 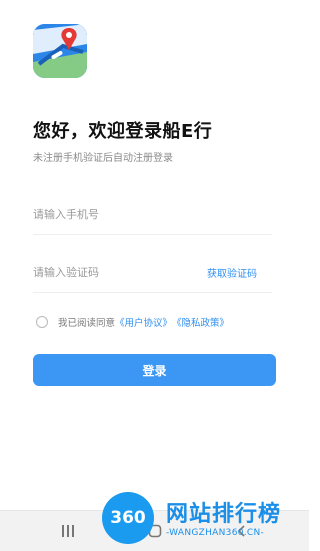 What do you see at coordinates (128, 518) in the screenshot?
I see `watermark-badge: 360` at bounding box center [128, 518].